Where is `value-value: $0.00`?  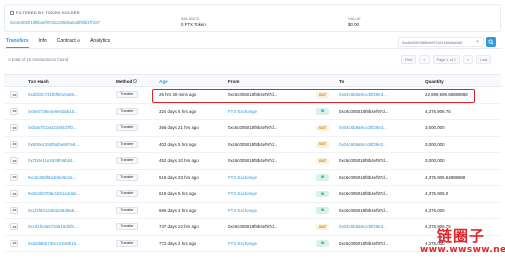
value-value: $0.00 is located at coordinates (353, 24).